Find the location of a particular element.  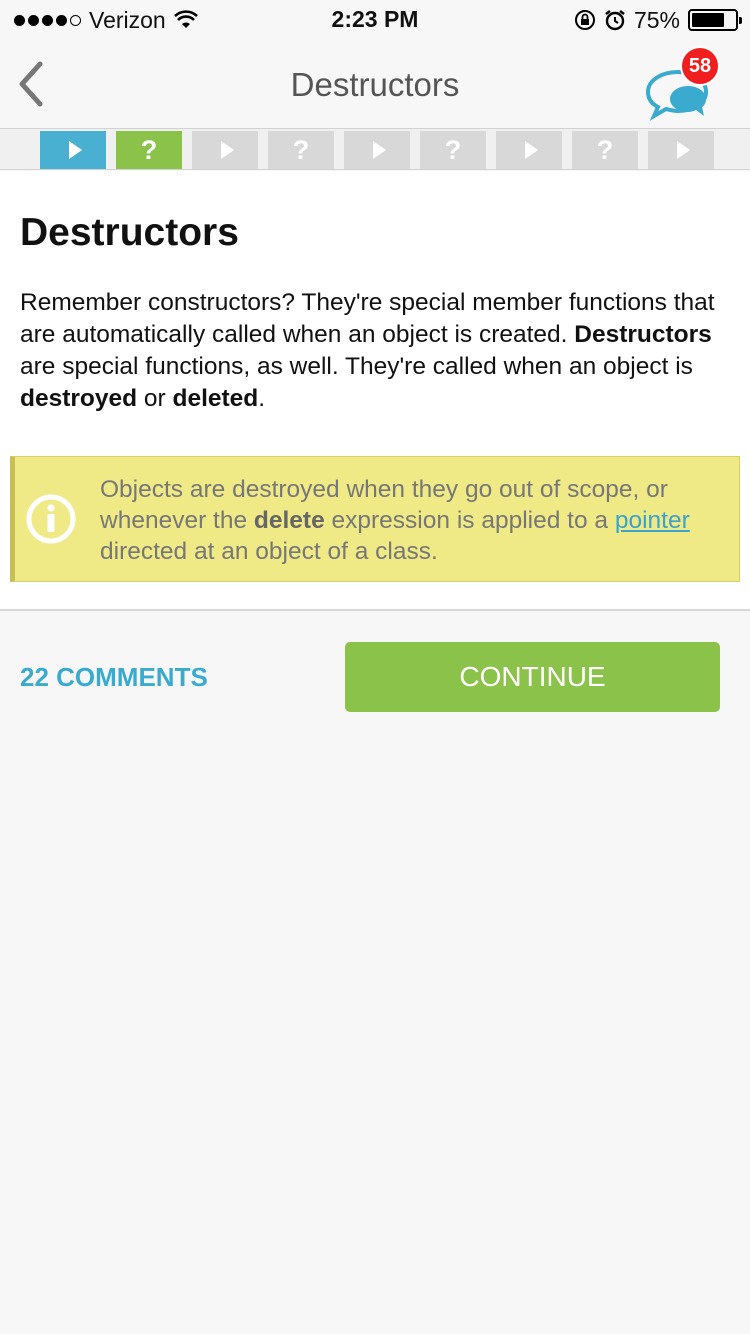

discussions-button: 58 is located at coordinates (682, 85).